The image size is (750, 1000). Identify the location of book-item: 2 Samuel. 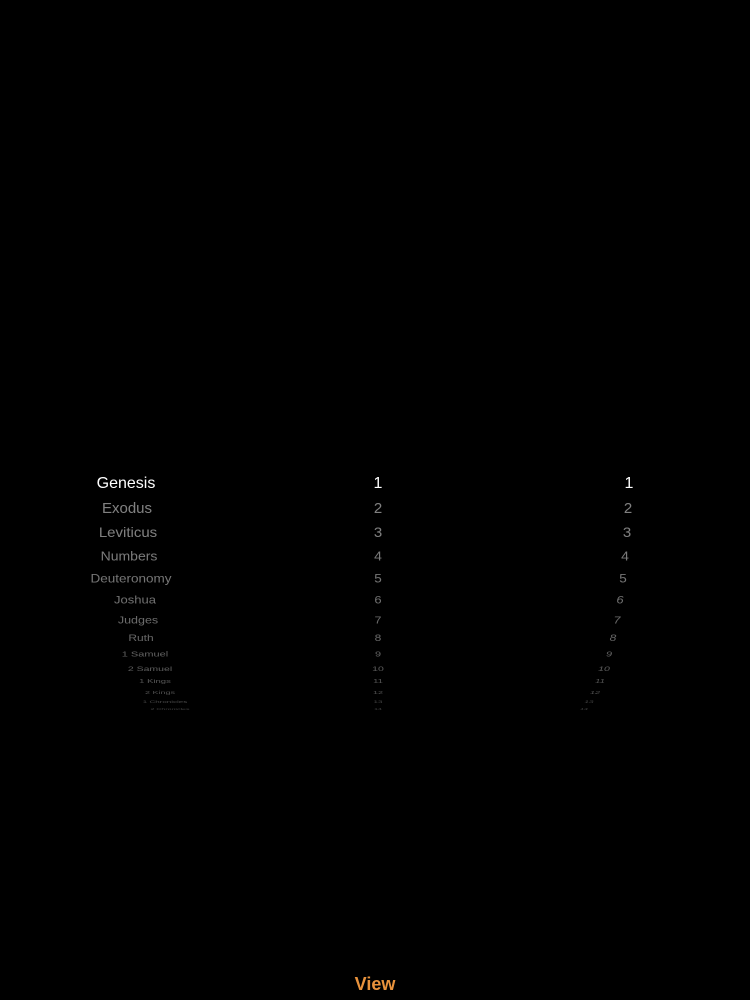
(150, 669).